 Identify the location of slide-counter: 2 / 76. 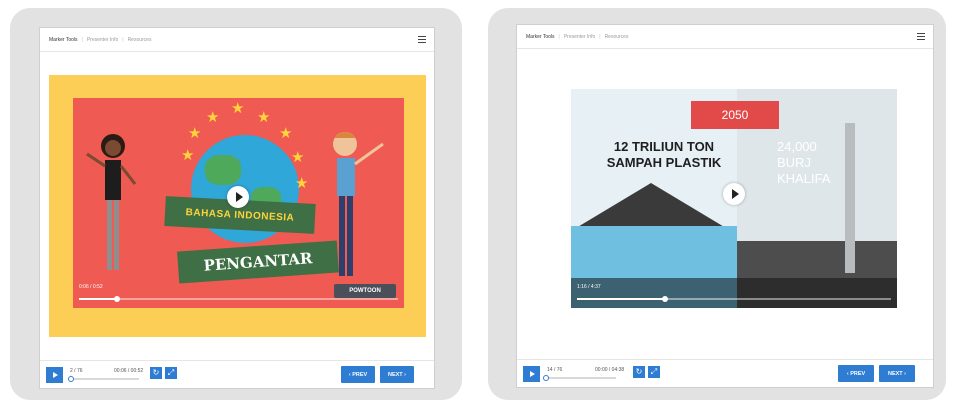
(76, 371).